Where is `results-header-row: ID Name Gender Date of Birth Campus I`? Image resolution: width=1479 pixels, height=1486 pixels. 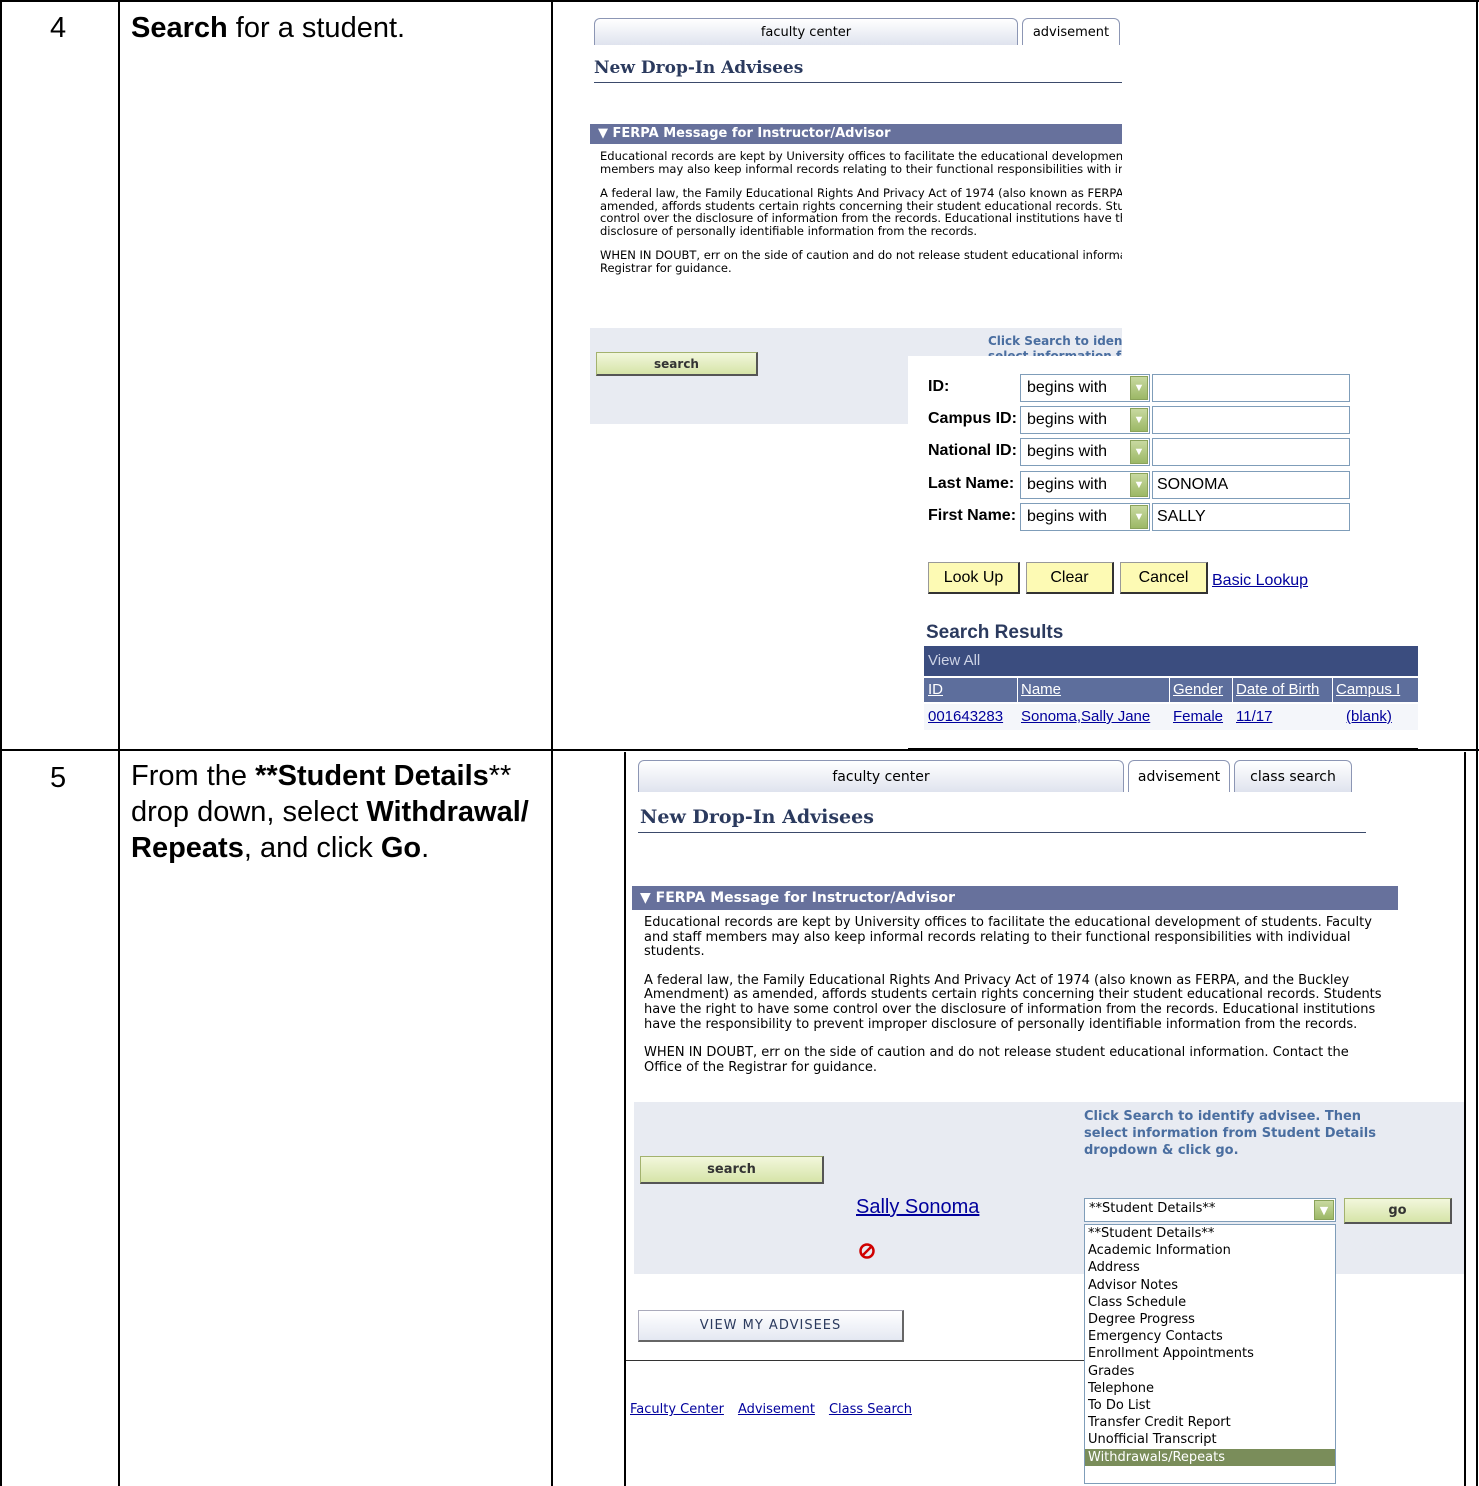 results-header-row: ID Name Gender Date of Birth Campus I is located at coordinates (1171, 690).